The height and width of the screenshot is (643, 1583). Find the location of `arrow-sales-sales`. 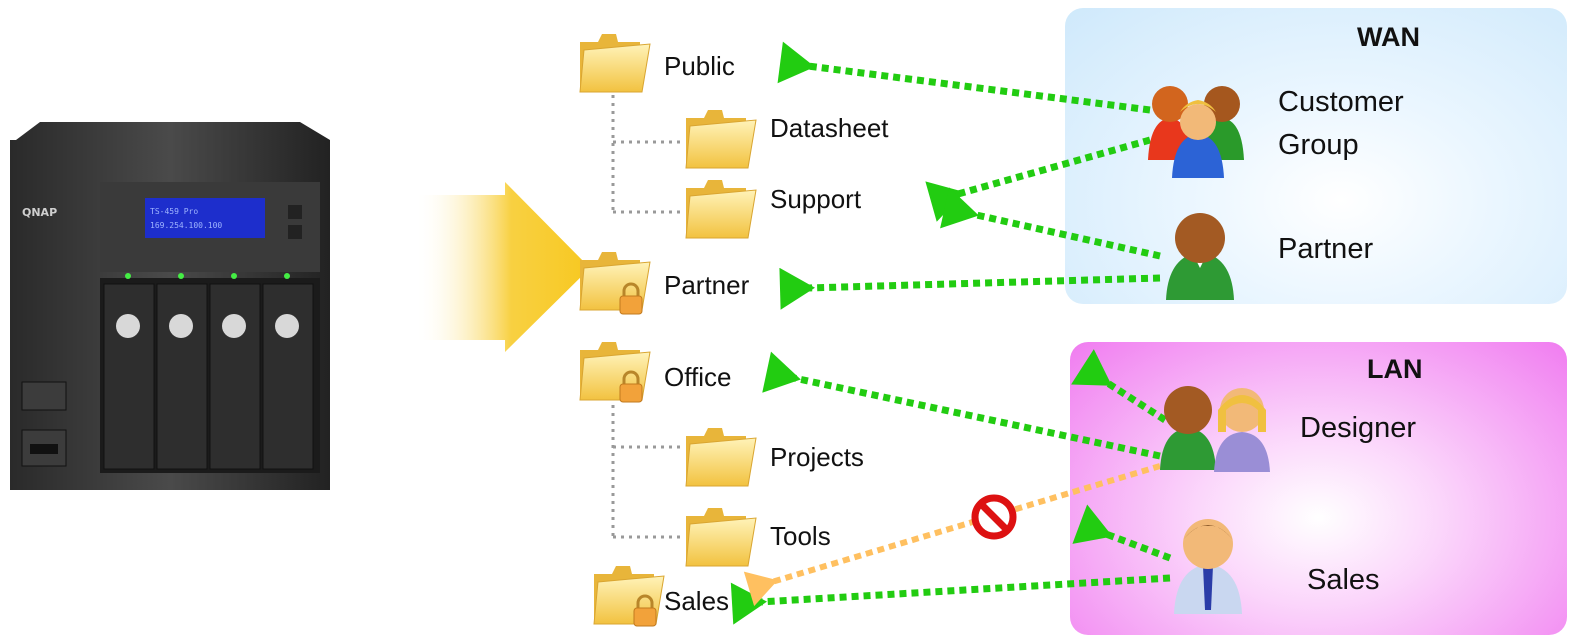

arrow-sales-sales is located at coordinates (950, 599).